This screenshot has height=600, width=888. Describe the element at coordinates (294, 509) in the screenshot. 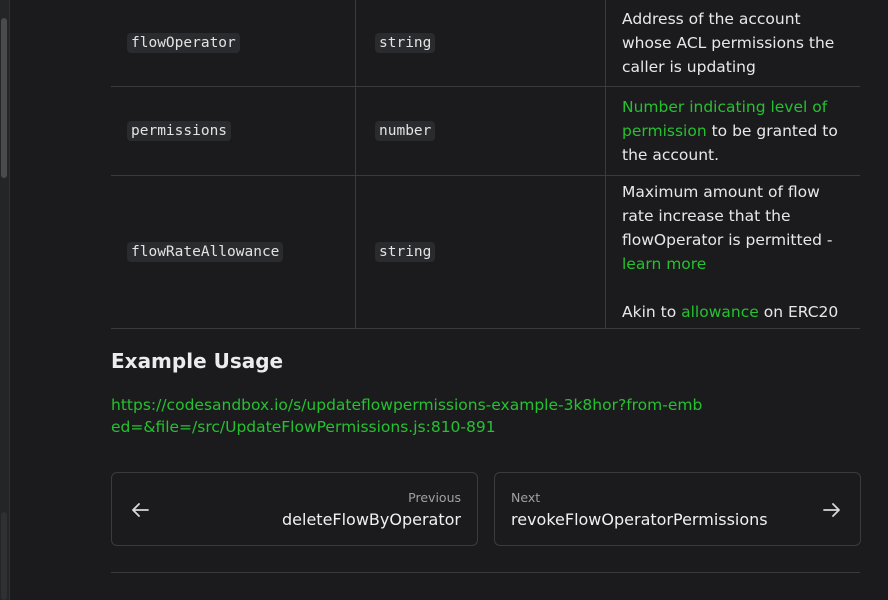

I see `previous-page-button: Previous deleteFlowByOperator` at that location.